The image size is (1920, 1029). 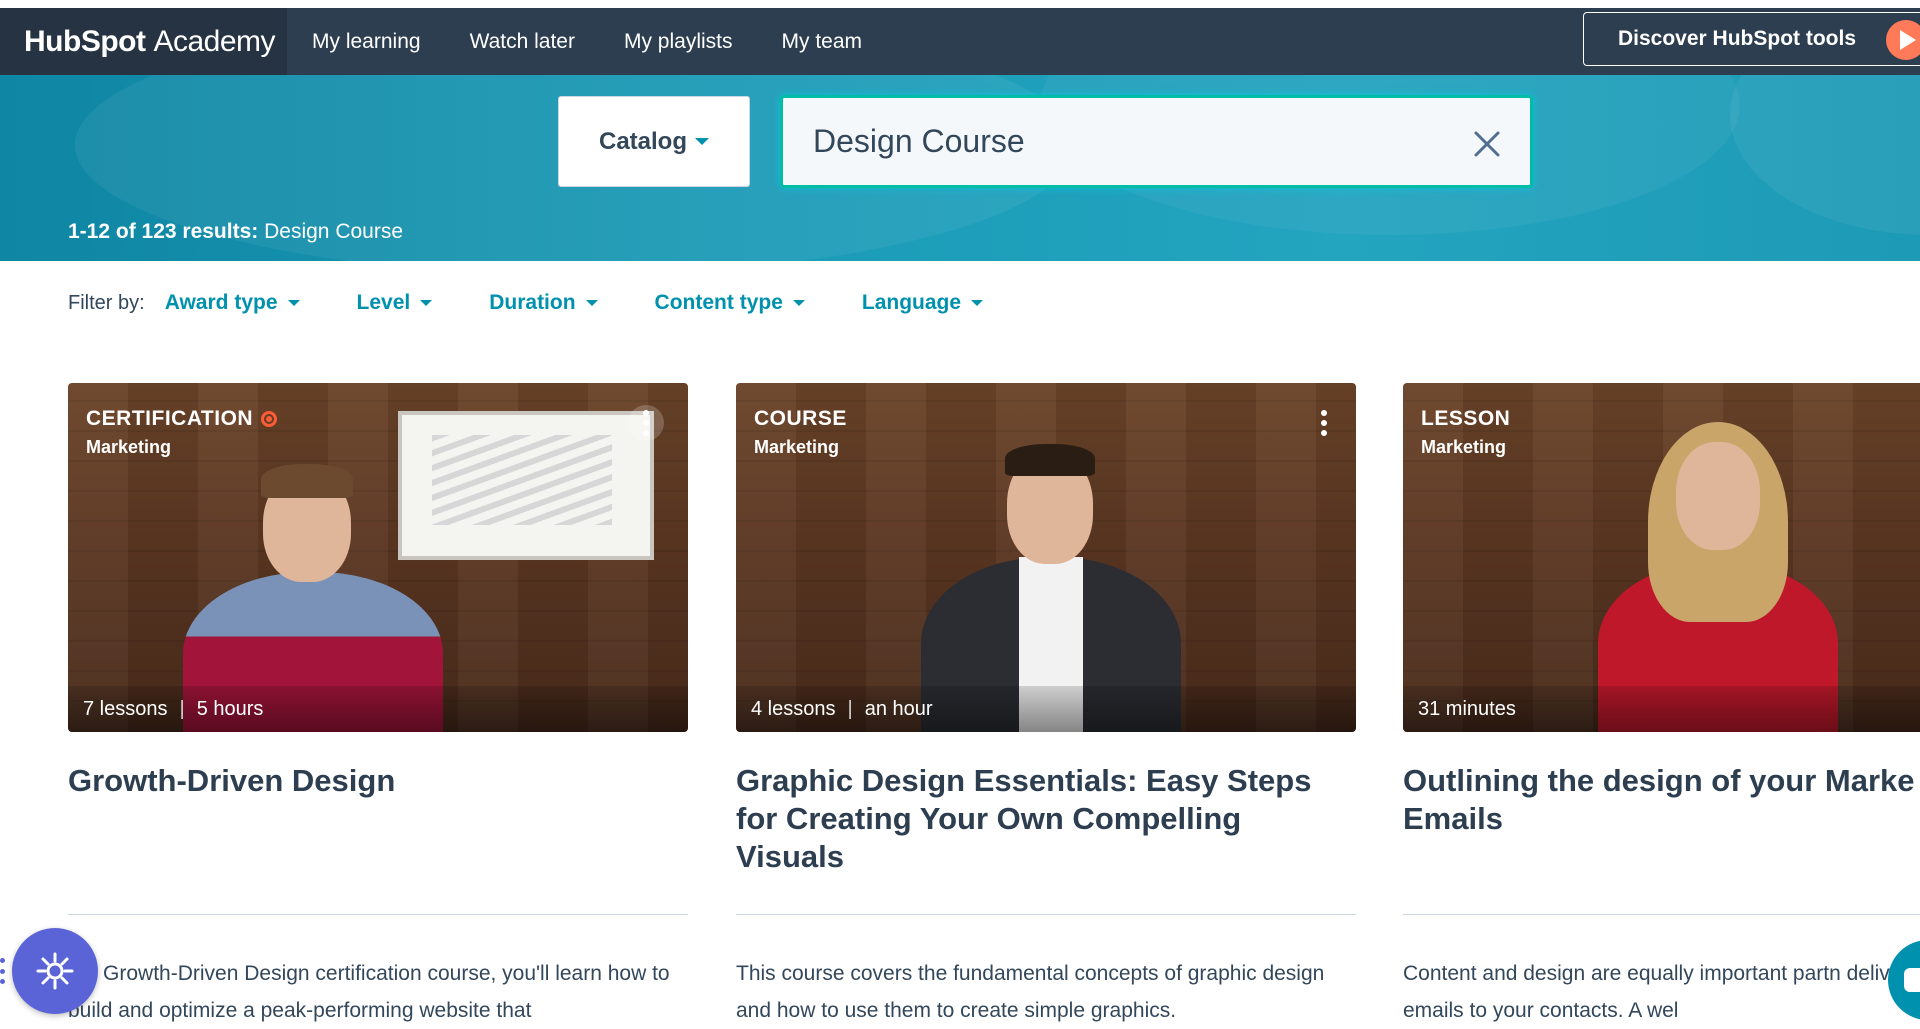 I want to click on results-query: Design Course, so click(x=334, y=231).